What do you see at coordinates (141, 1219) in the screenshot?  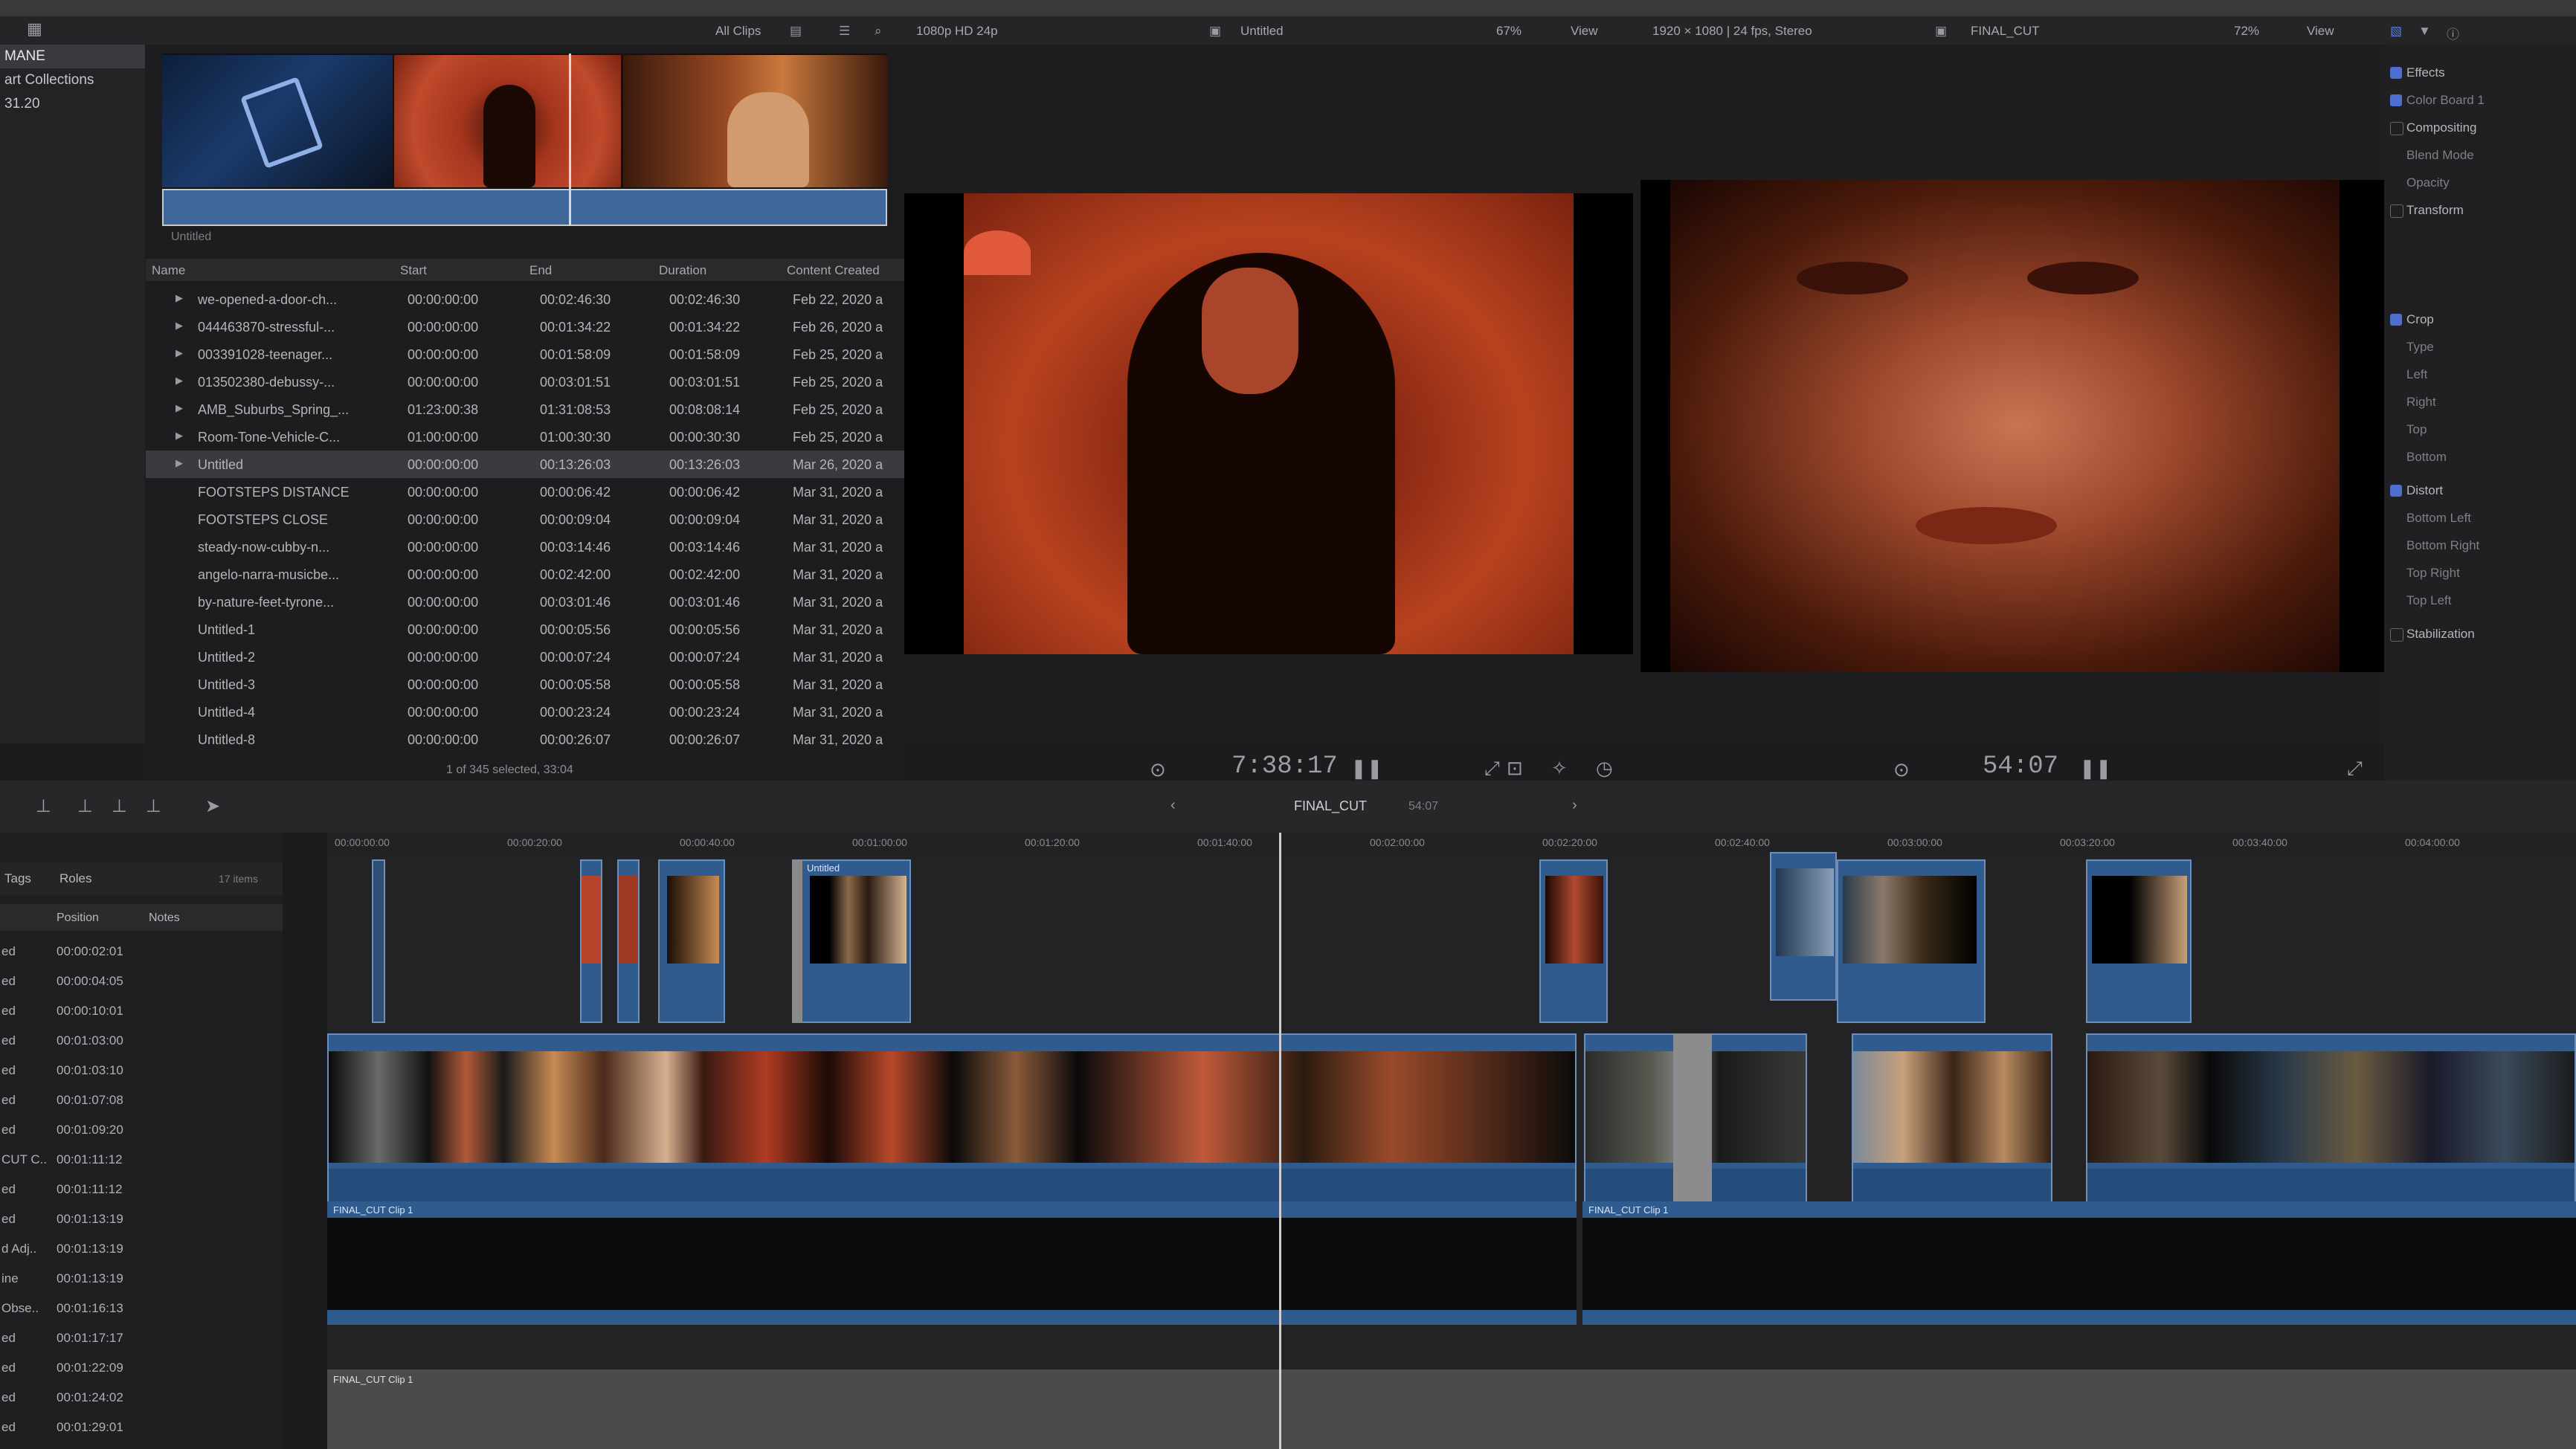 I see `index-row: ed 00:01:13:19` at bounding box center [141, 1219].